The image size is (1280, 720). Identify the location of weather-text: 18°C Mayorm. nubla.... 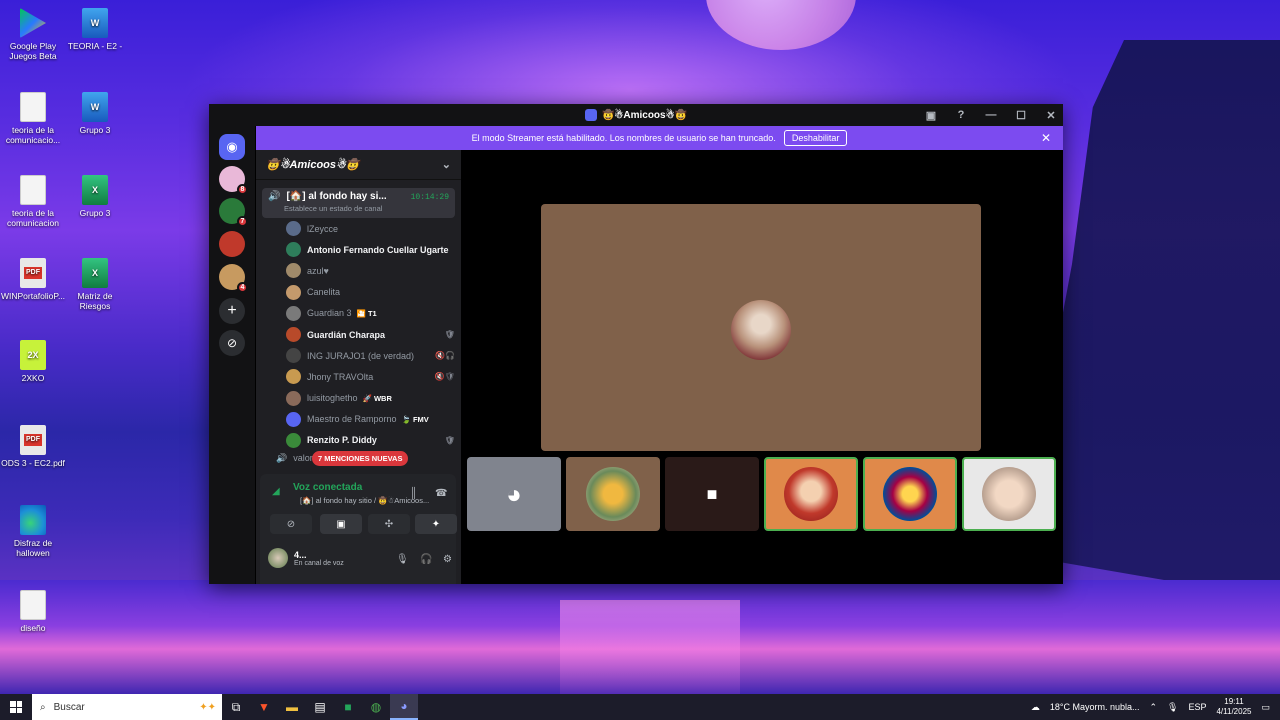
(1095, 707).